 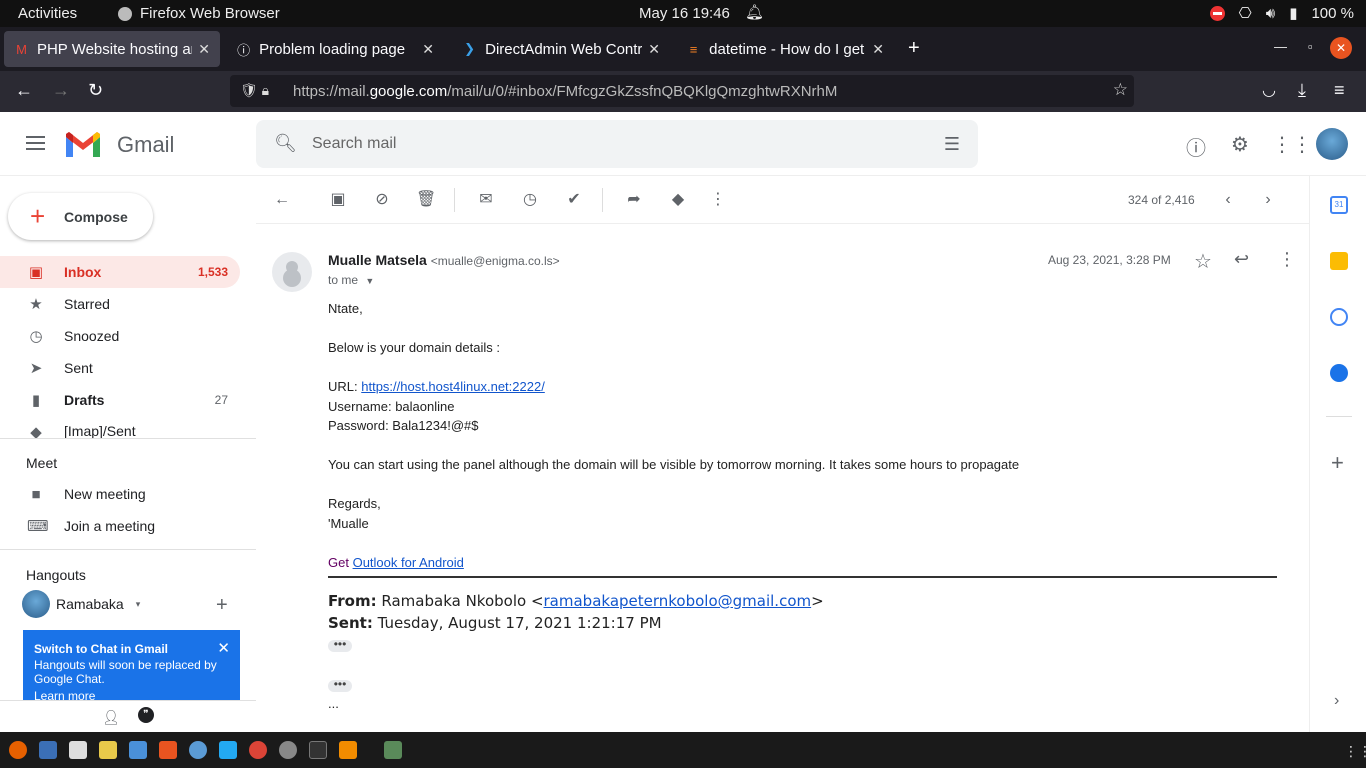 I want to click on show-apps-icon: ⋮⋮⋮, so click(x=1355, y=751).